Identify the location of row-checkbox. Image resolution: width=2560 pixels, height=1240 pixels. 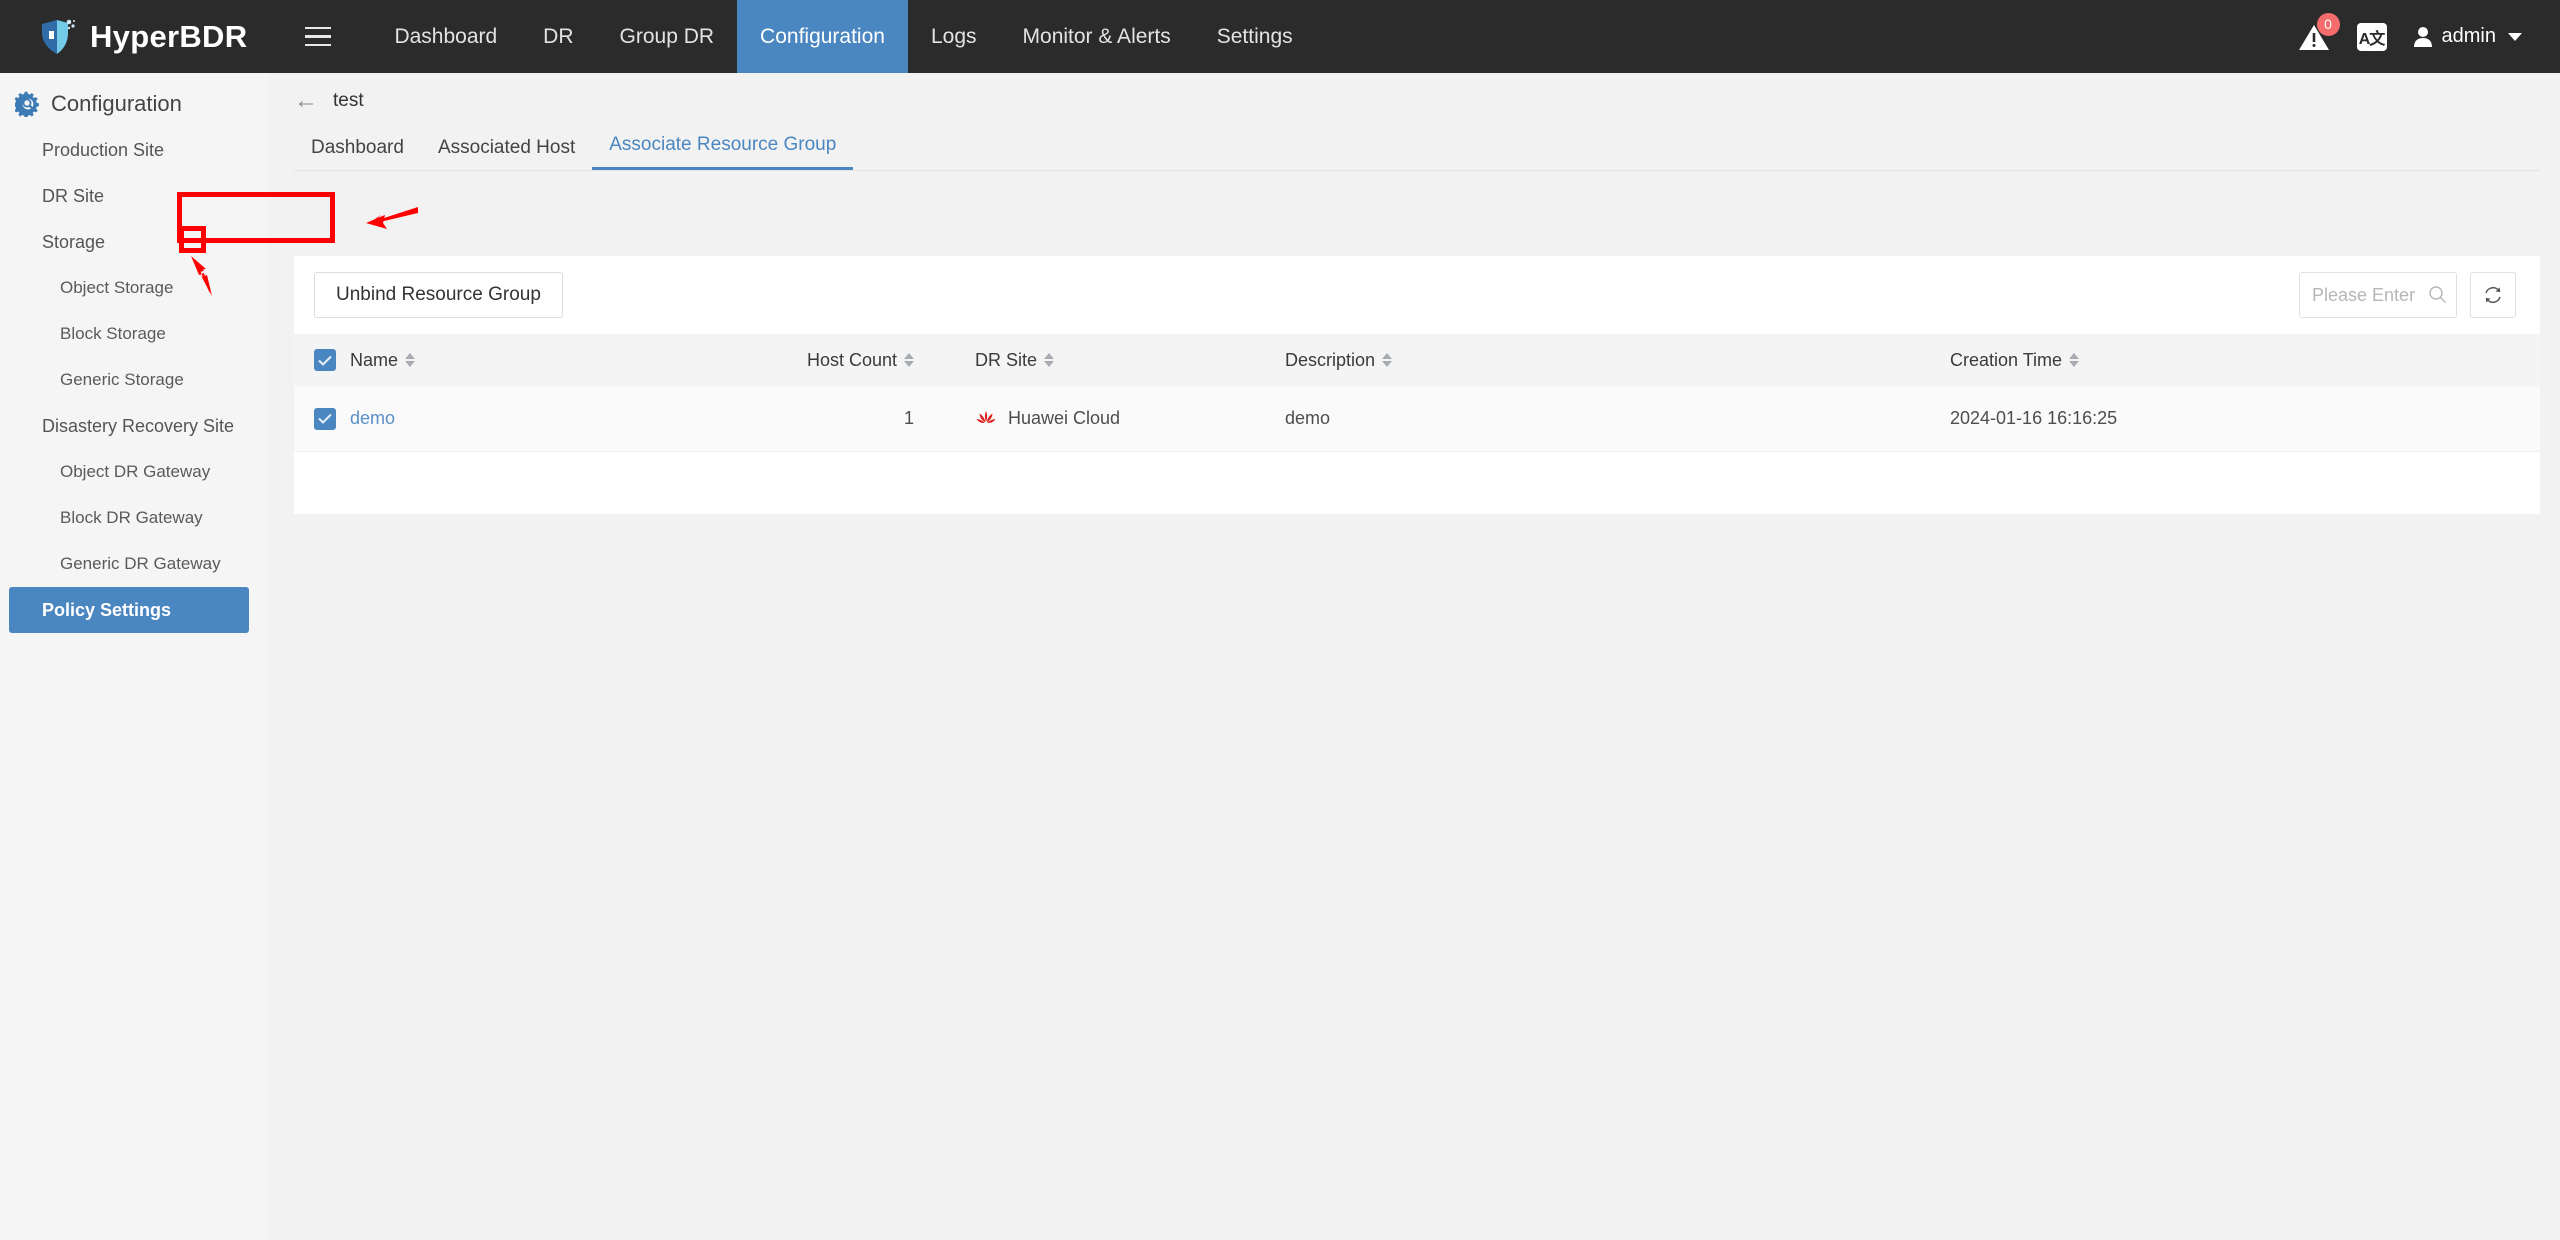
(325, 418).